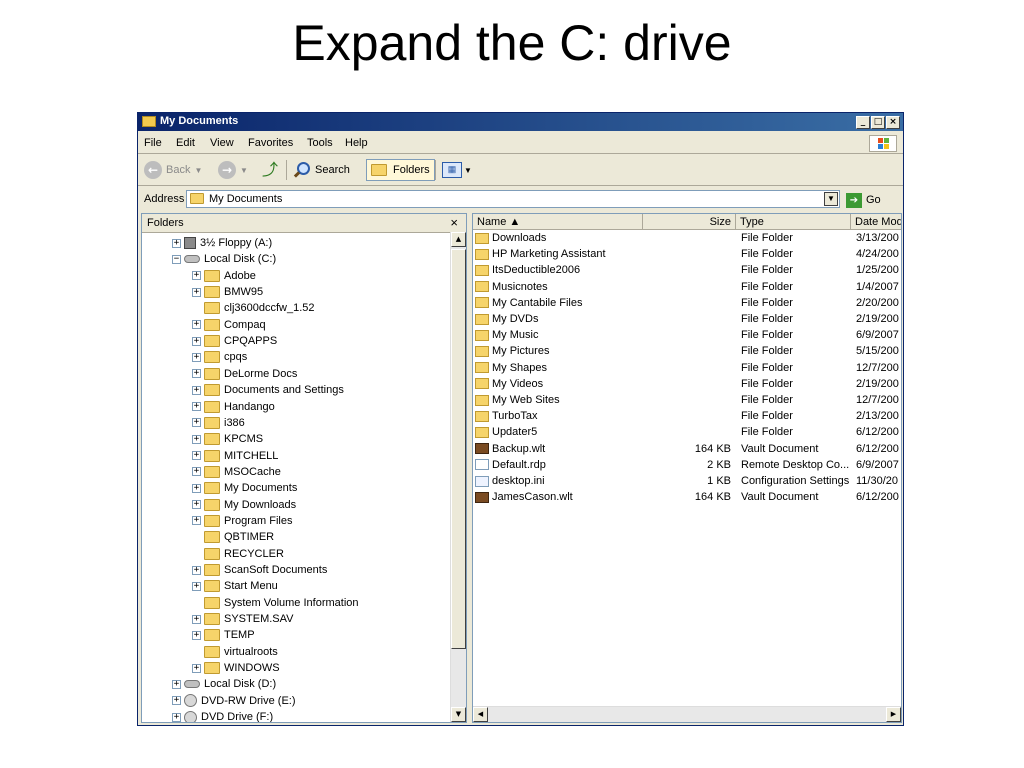 The image size is (1024, 768). Describe the element at coordinates (687, 385) in the screenshot. I see `file-row: My Videos File Folder 2/19/200` at that location.